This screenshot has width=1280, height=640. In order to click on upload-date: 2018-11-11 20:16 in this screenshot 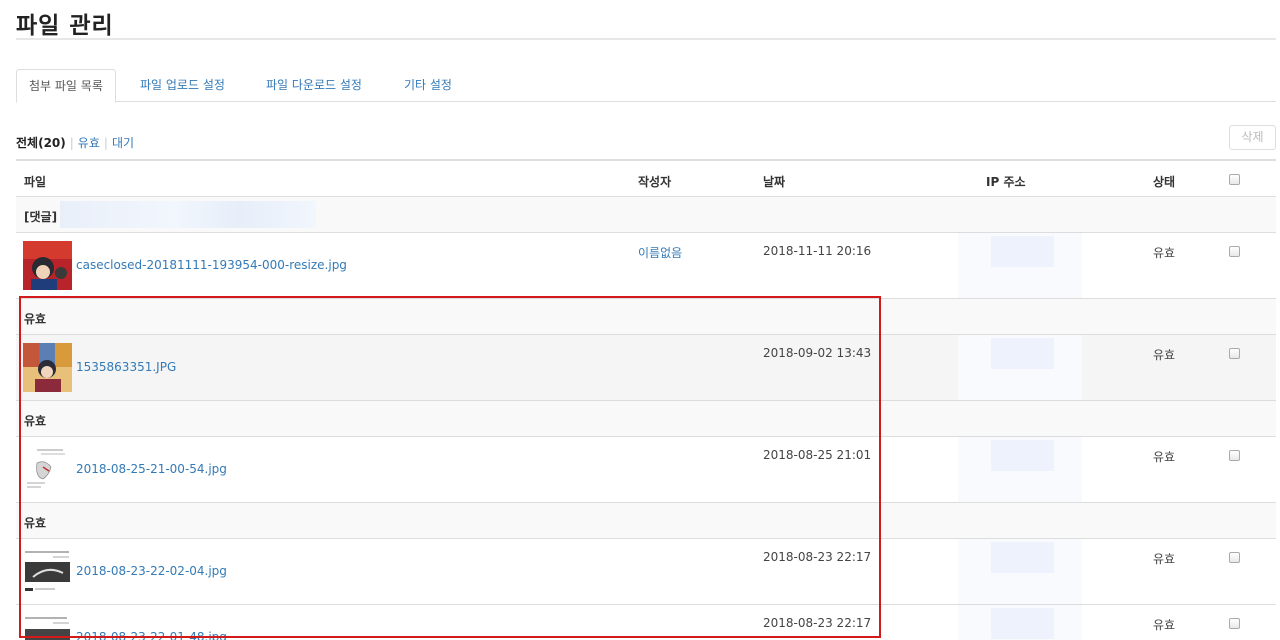, I will do `click(817, 251)`.